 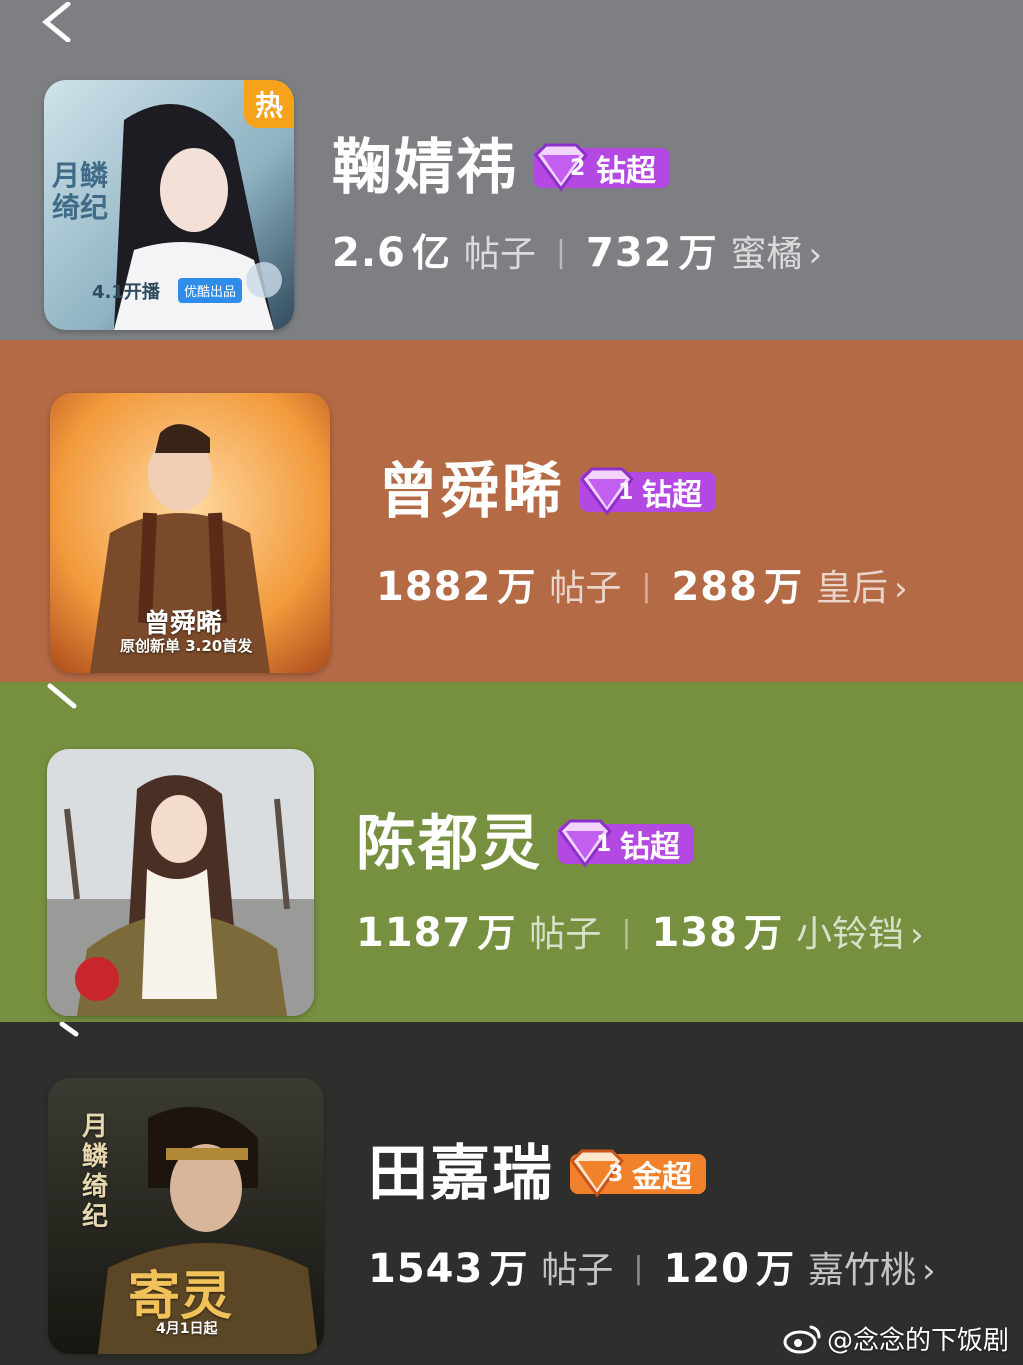 I want to click on posts-count: 2.6, so click(x=369, y=253).